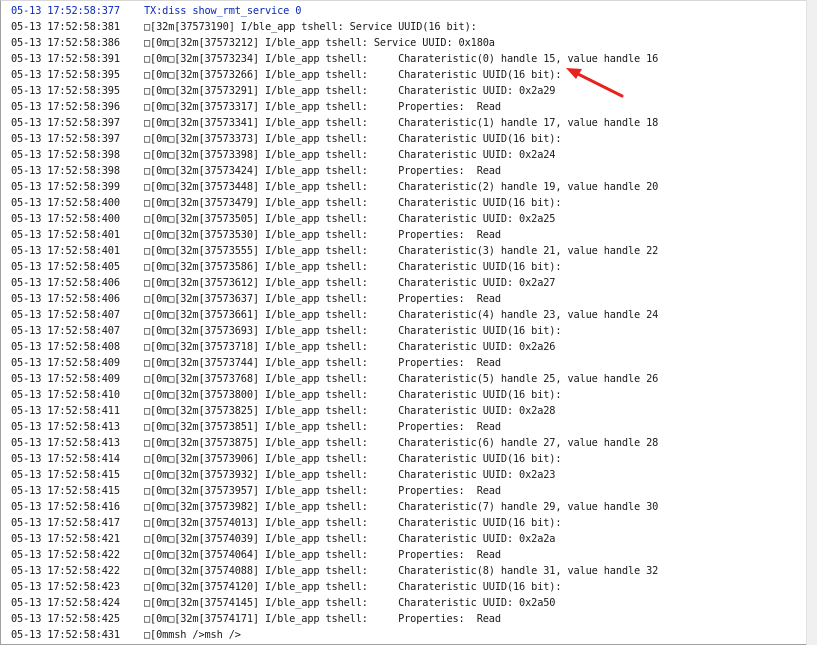 Image resolution: width=817 pixels, height=645 pixels. What do you see at coordinates (65, 267) in the screenshot?
I see `log-timestamp: 05-13 17:52:58:405` at bounding box center [65, 267].